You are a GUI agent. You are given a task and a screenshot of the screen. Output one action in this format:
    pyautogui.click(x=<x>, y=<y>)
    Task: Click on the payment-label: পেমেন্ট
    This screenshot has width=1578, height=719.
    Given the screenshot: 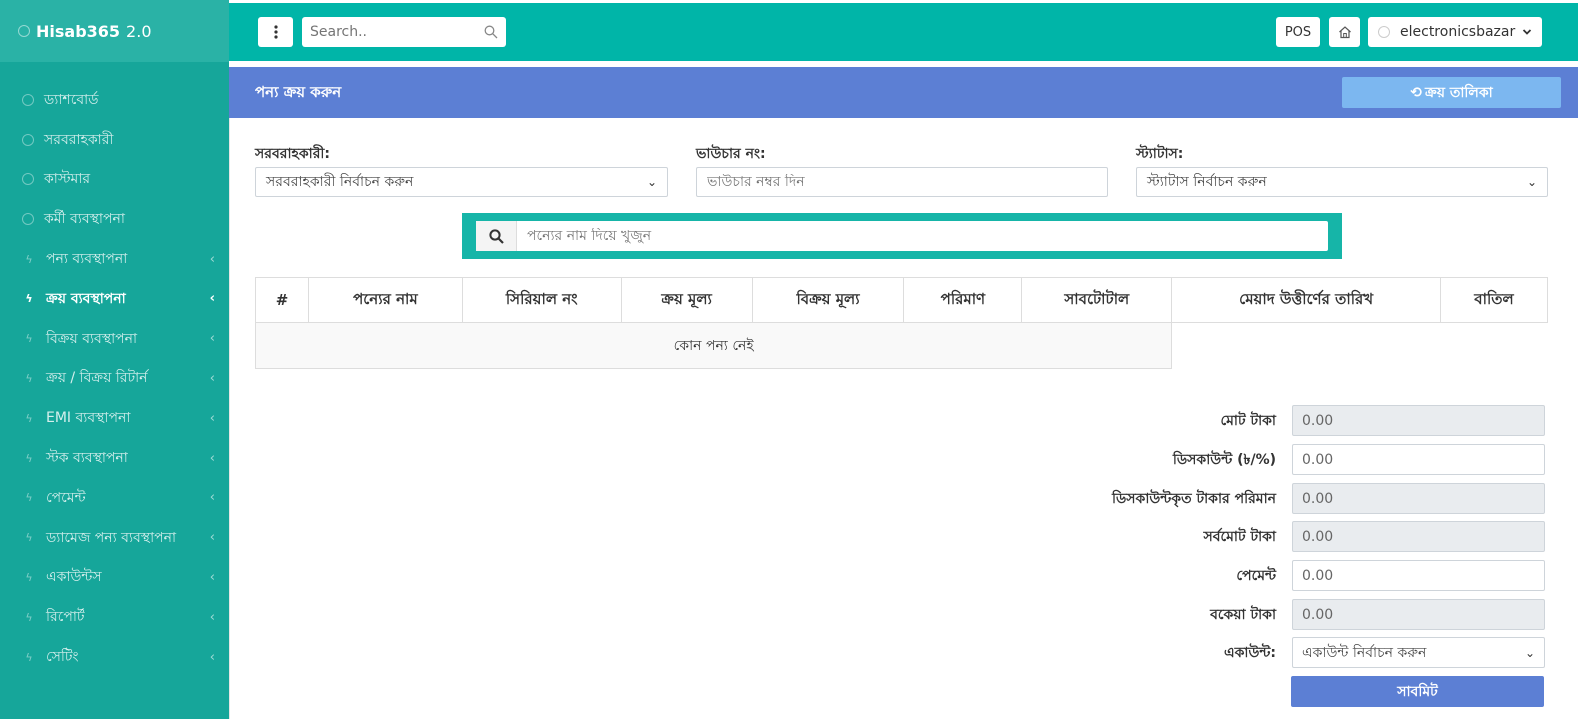 What is the action you would take?
    pyautogui.click(x=1256, y=575)
    